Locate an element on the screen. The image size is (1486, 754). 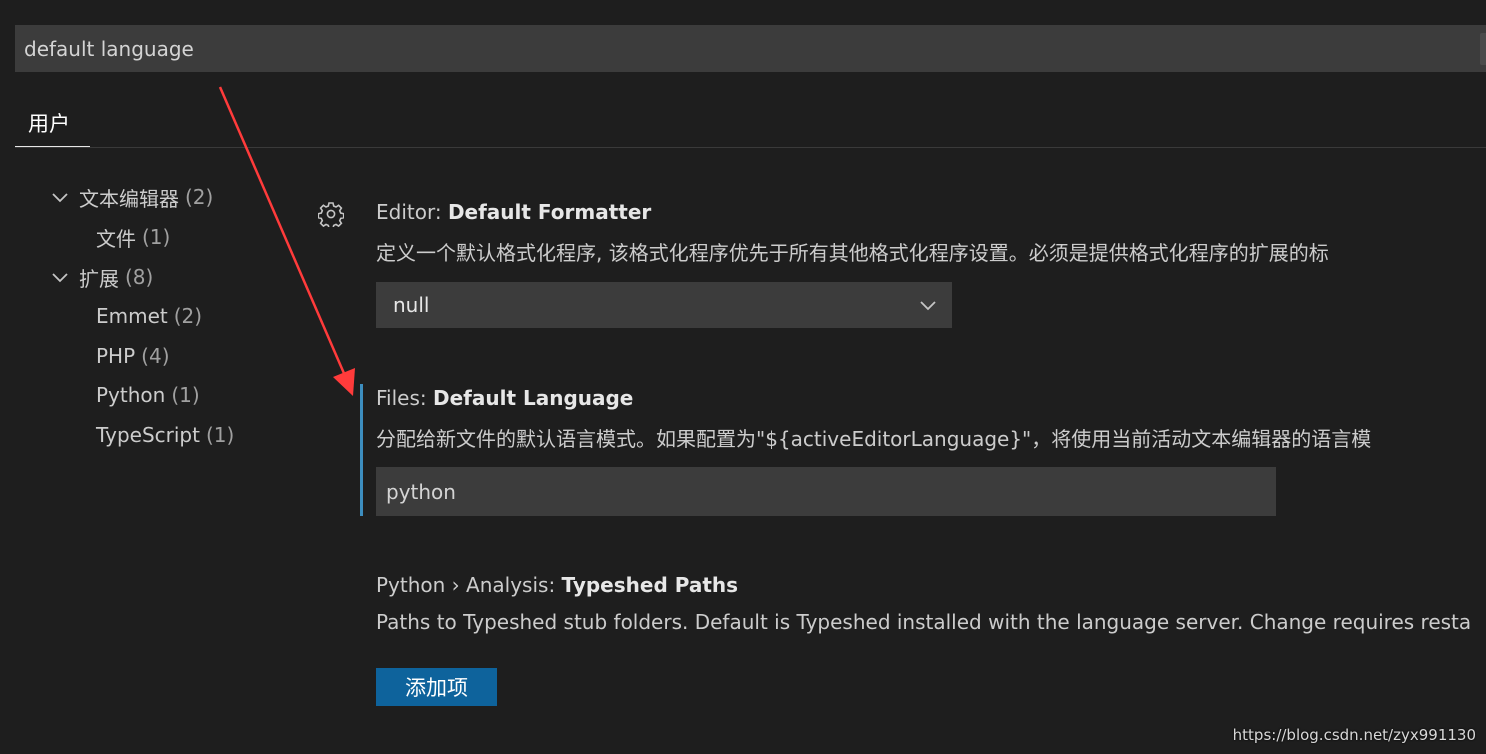
add-item-button: 添加项 is located at coordinates (436, 687).